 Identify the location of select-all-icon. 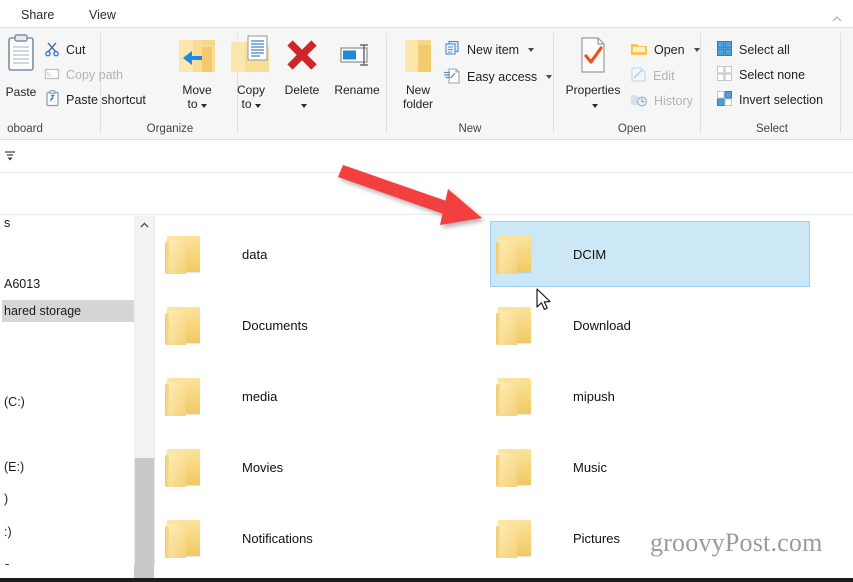
(724, 50).